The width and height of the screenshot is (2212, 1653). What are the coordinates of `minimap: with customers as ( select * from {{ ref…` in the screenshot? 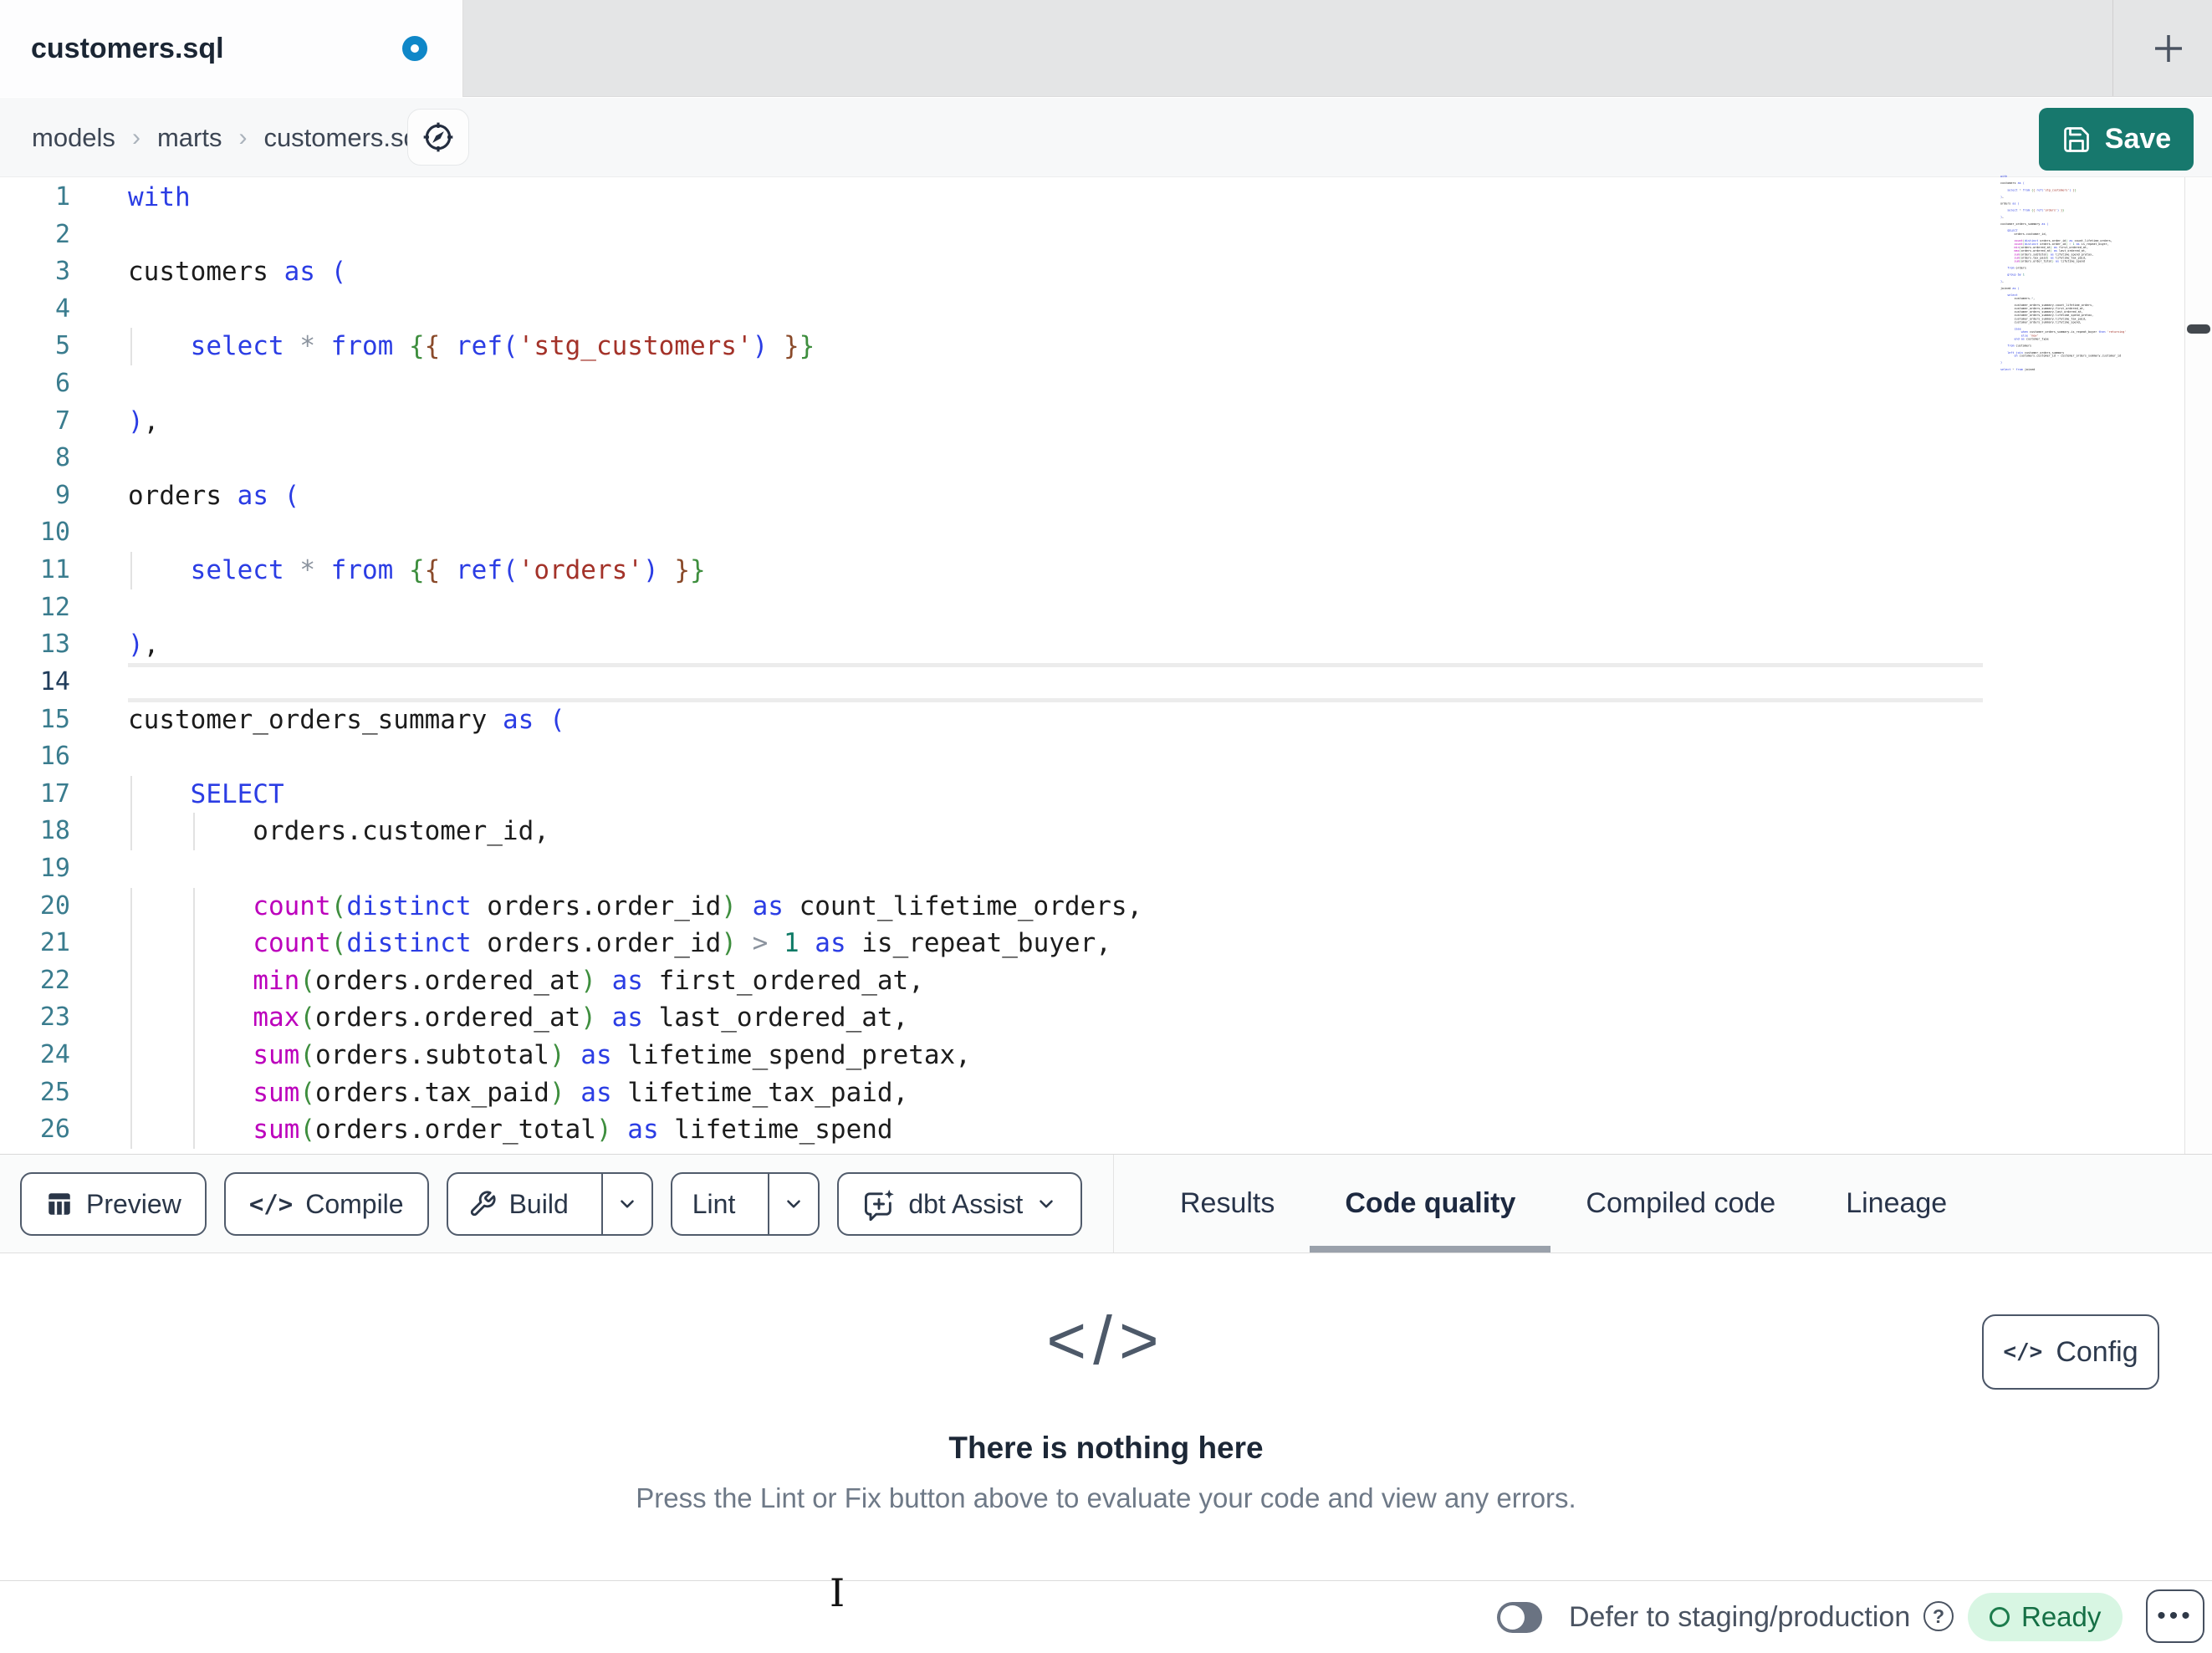 It's located at (2092, 276).